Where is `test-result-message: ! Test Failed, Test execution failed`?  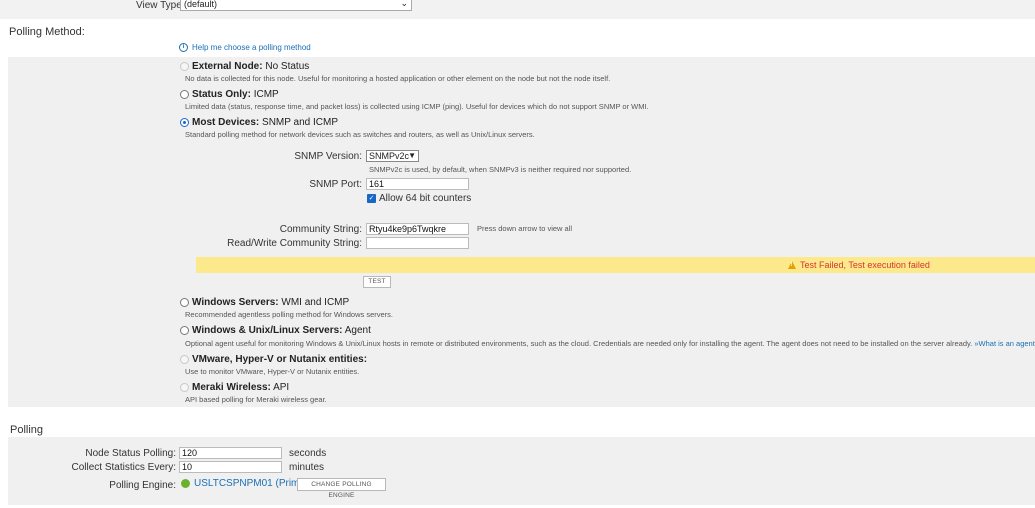 test-result-message: ! Test Failed, Test execution failed is located at coordinates (859, 265).